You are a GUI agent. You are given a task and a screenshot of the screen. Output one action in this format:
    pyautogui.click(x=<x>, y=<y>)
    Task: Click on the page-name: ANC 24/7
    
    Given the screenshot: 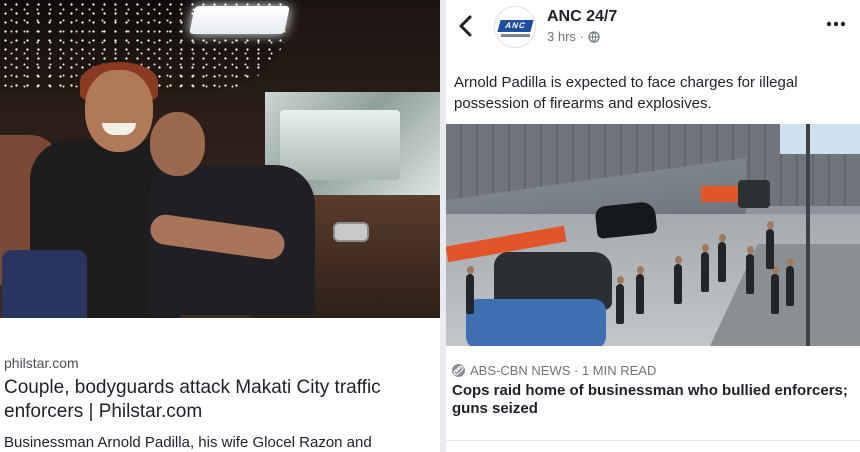 What is the action you would take?
    pyautogui.click(x=582, y=17)
    